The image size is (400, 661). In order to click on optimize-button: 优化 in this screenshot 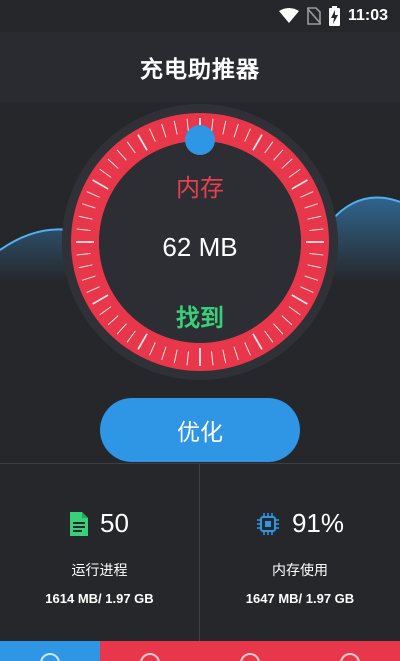, I will do `click(200, 430)`.